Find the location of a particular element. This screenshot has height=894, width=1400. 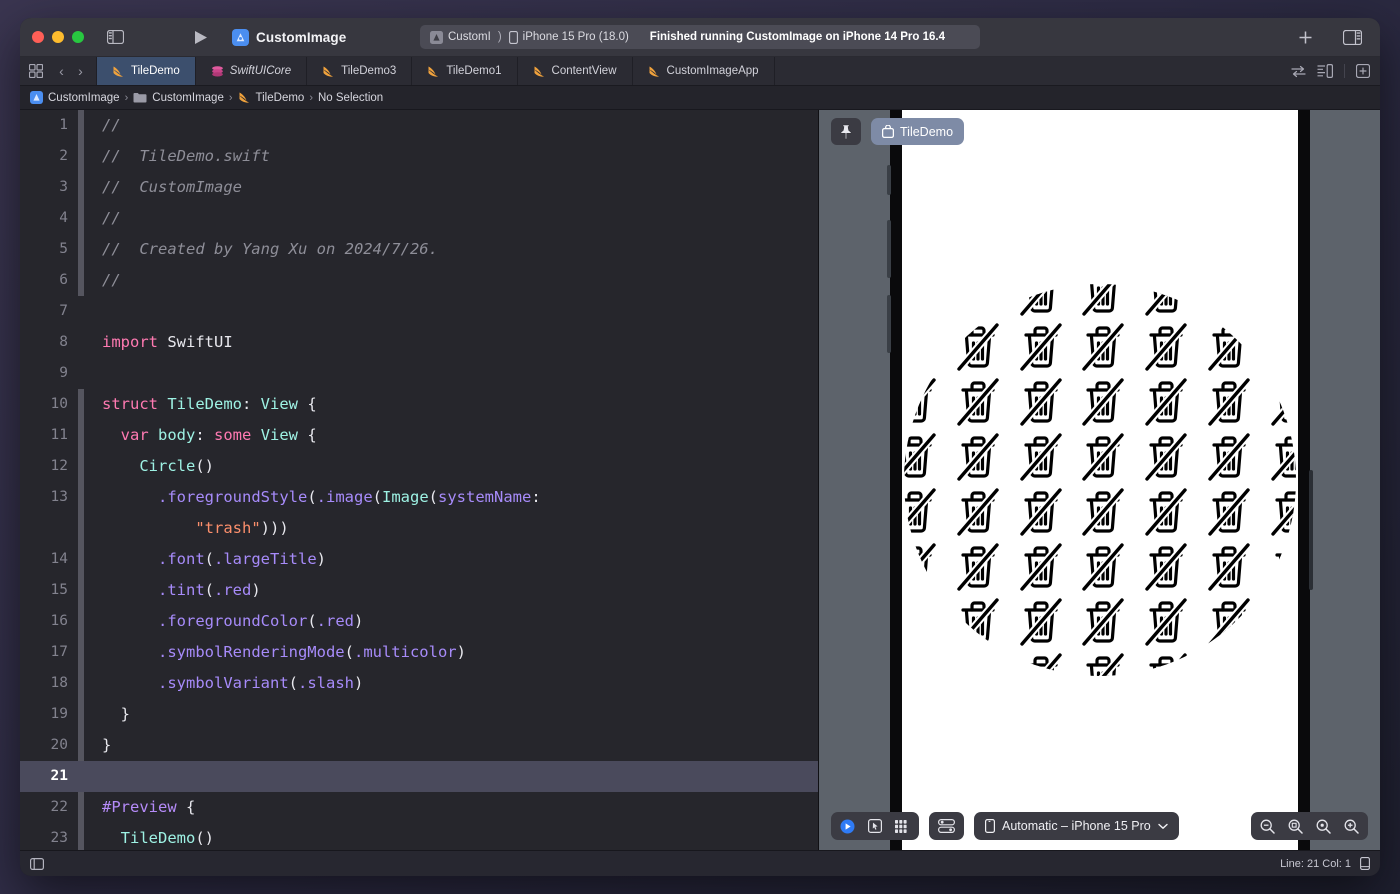

device-select-dropdown: Automatic – iPhone 15 Pro is located at coordinates (1076, 826).